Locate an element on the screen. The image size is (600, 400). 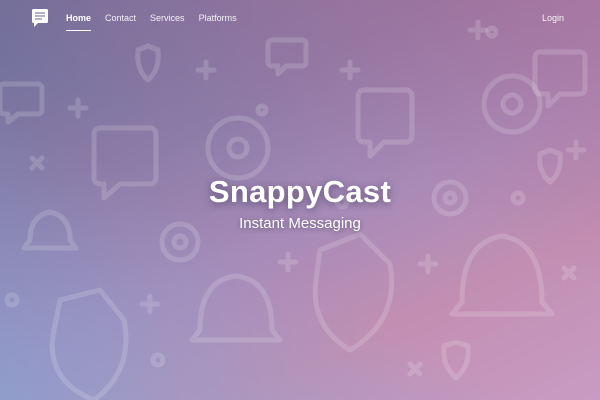
nav-home-link: Home is located at coordinates (79, 15).